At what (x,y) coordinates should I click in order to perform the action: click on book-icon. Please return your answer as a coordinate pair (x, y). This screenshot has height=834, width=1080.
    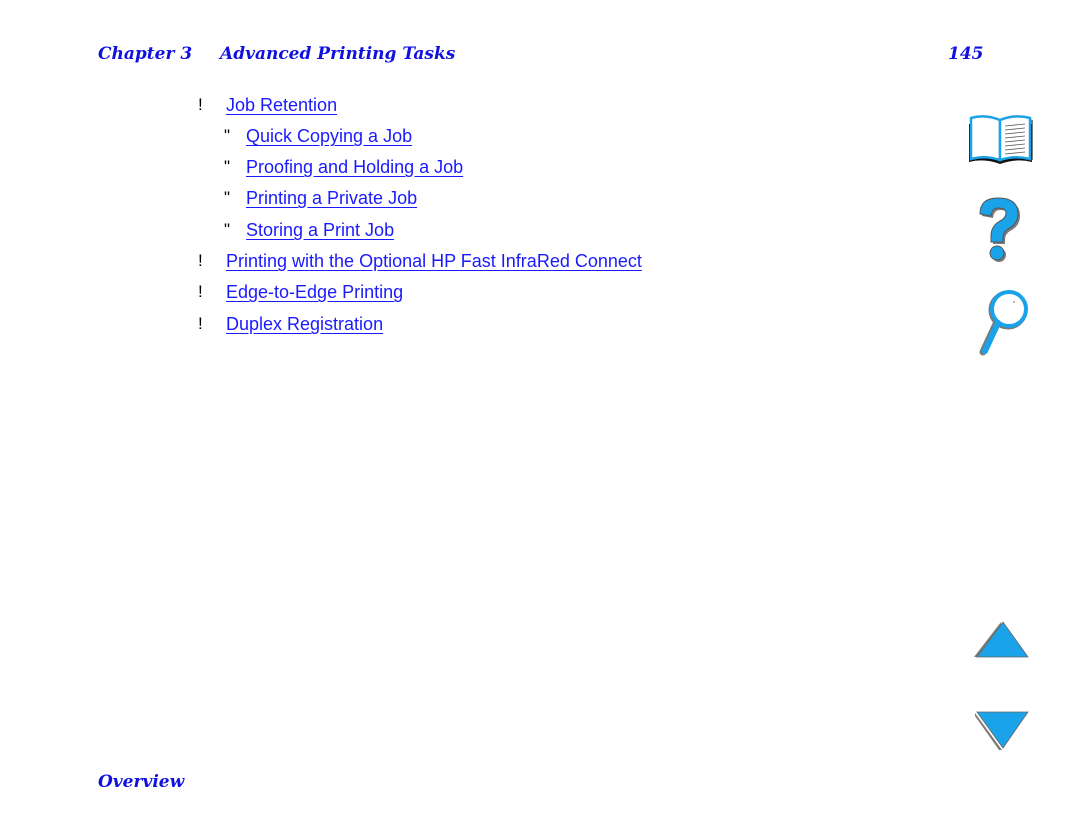
    Looking at the image, I should click on (1002, 139).